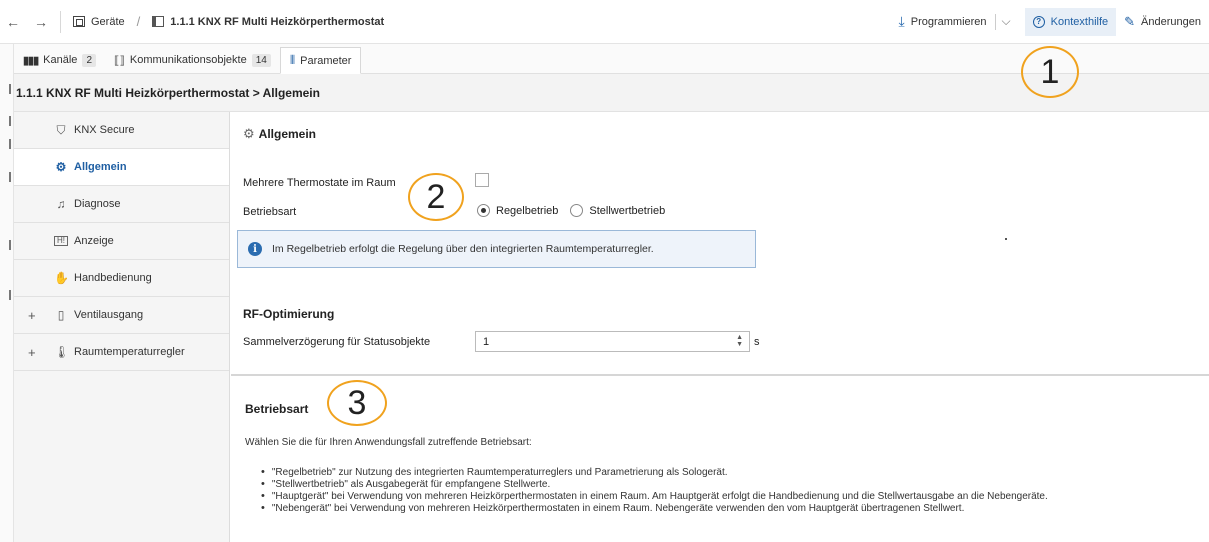 This screenshot has height=542, width=1209. Describe the element at coordinates (436, 197) in the screenshot. I see `callout-2: 2` at that location.